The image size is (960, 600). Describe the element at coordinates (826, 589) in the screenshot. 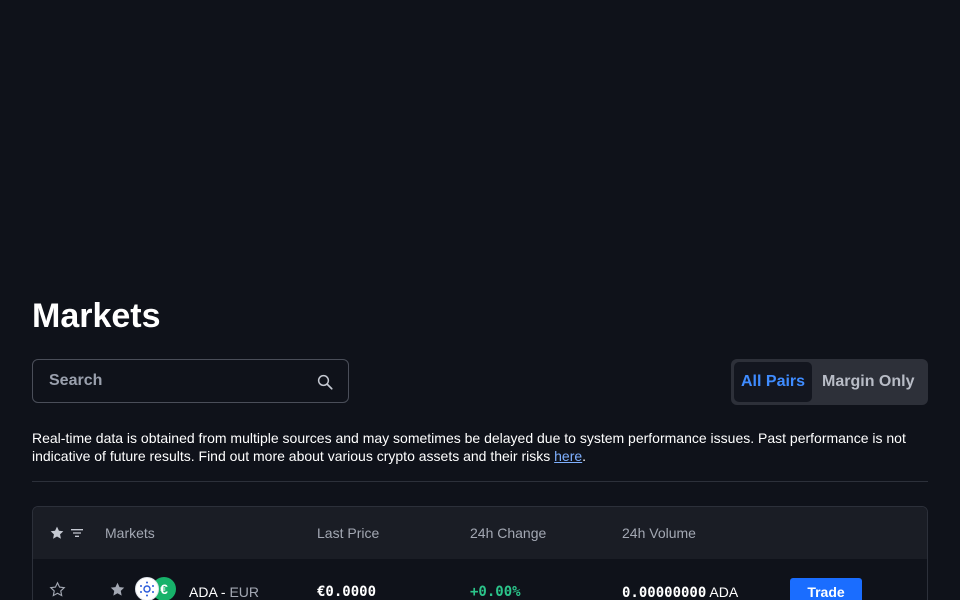

I see `trade-button: Trade` at that location.